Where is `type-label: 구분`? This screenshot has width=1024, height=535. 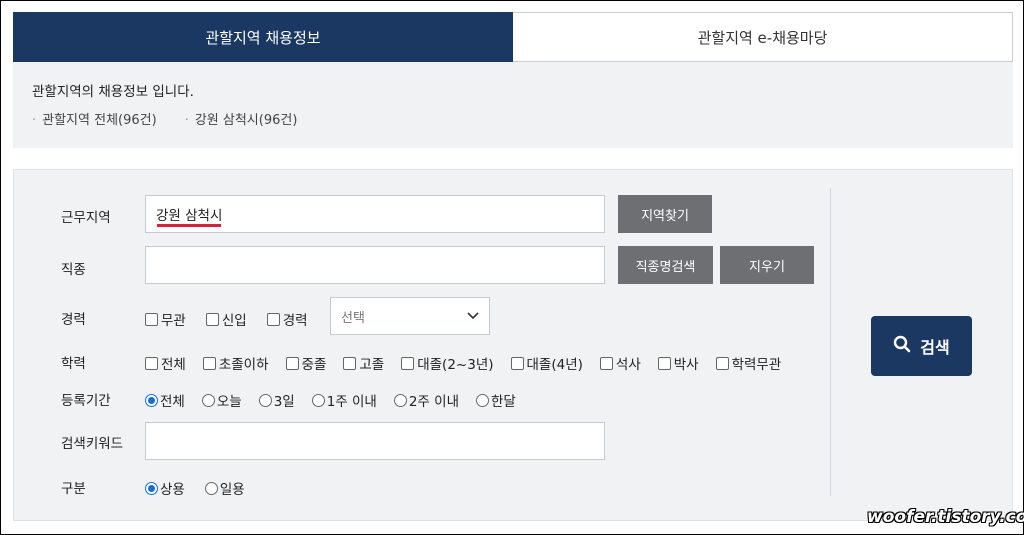 type-label: 구분 is located at coordinates (73, 489).